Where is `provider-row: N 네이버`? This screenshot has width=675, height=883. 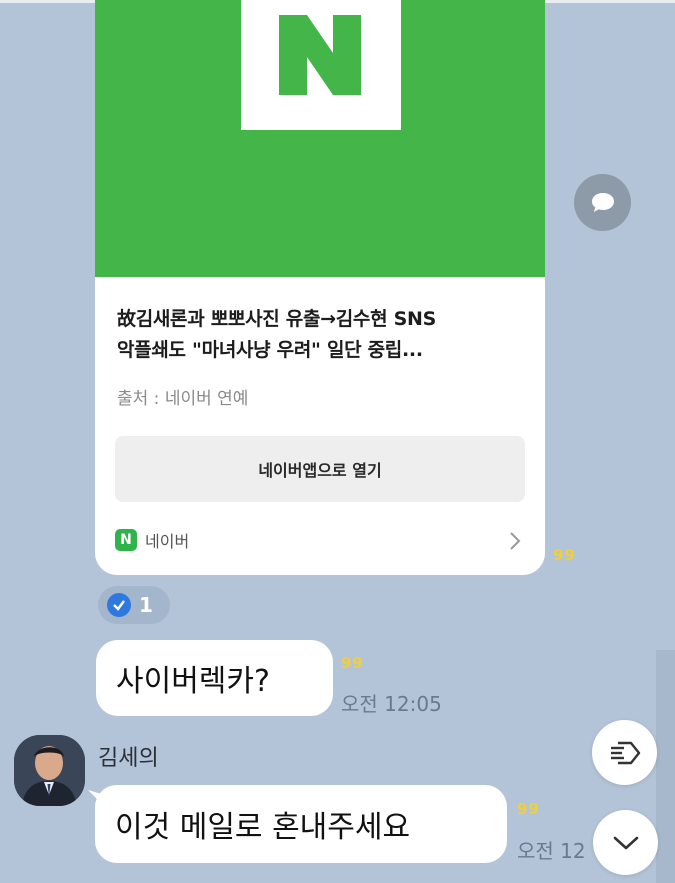 provider-row: N 네이버 is located at coordinates (152, 540).